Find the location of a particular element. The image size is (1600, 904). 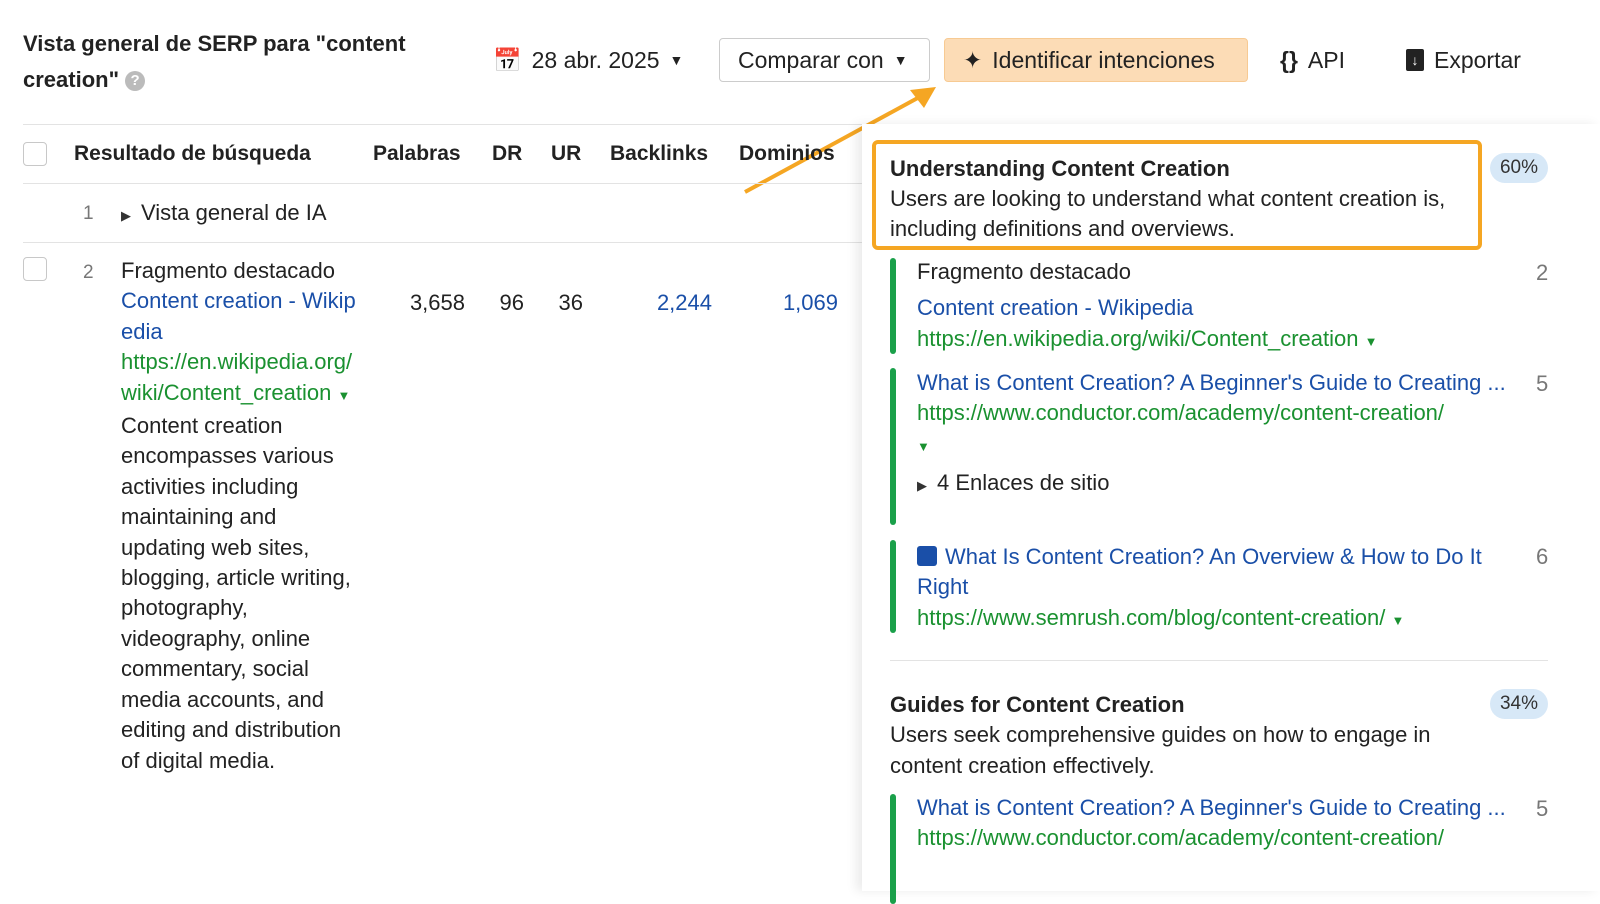

dr-cell: 96 is located at coordinates (511, 302).